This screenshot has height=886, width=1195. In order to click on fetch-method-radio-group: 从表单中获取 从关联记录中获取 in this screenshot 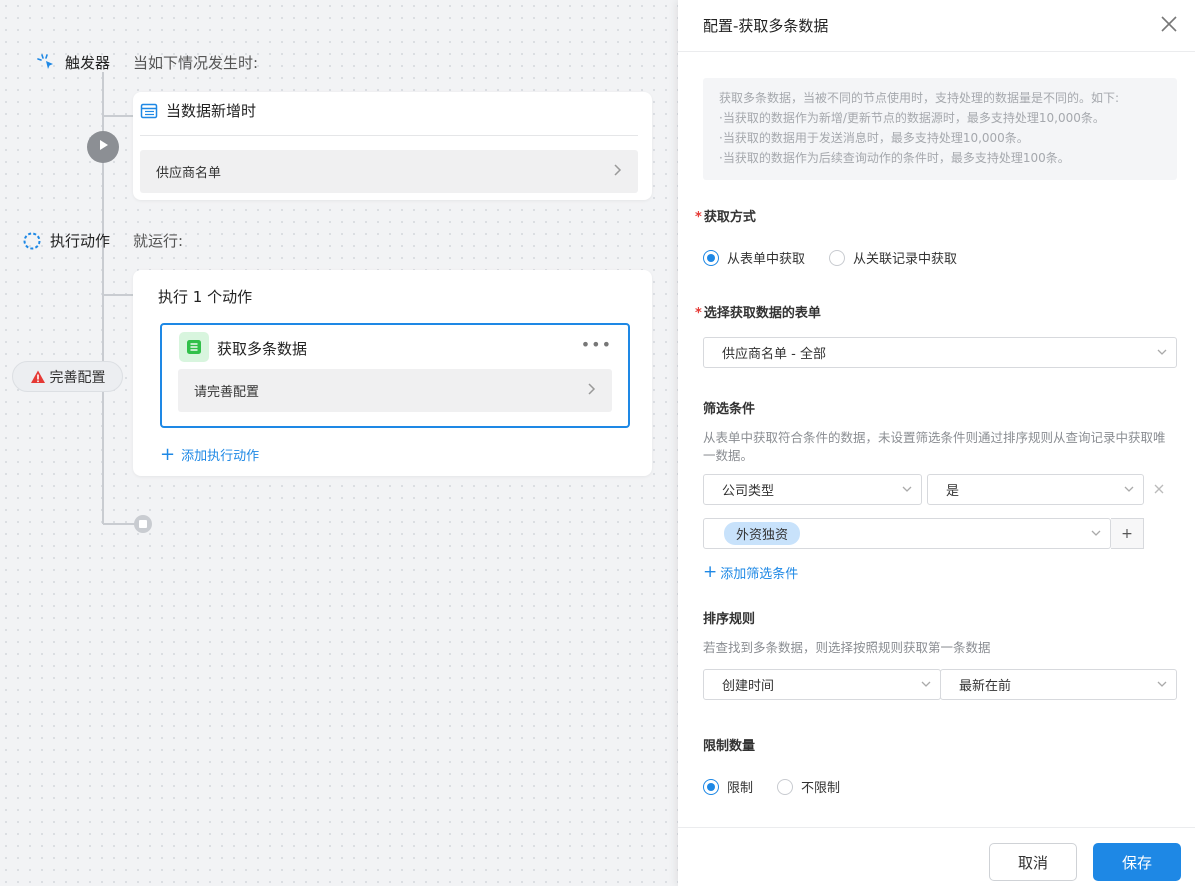, I will do `click(842, 257)`.